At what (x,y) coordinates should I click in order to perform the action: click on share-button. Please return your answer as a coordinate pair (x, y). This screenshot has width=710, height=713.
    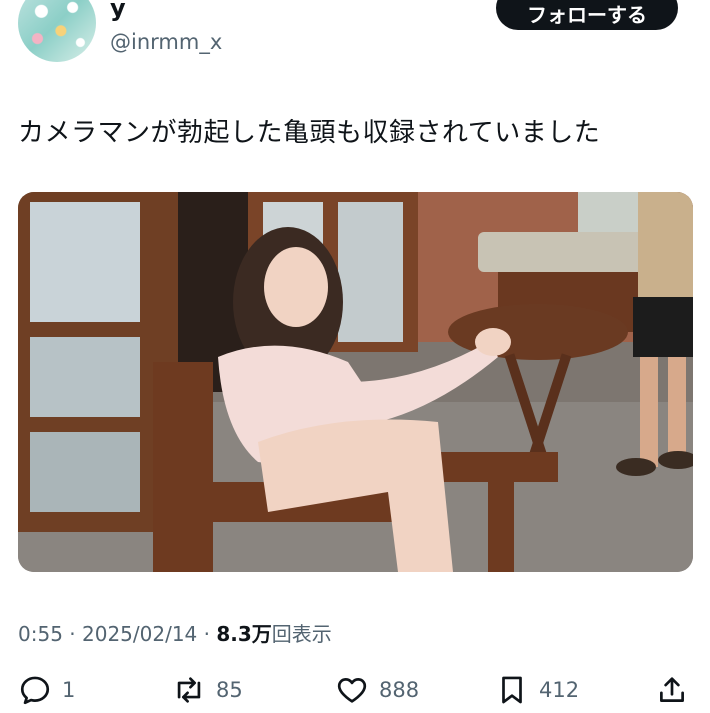
    Looking at the image, I should click on (672, 690).